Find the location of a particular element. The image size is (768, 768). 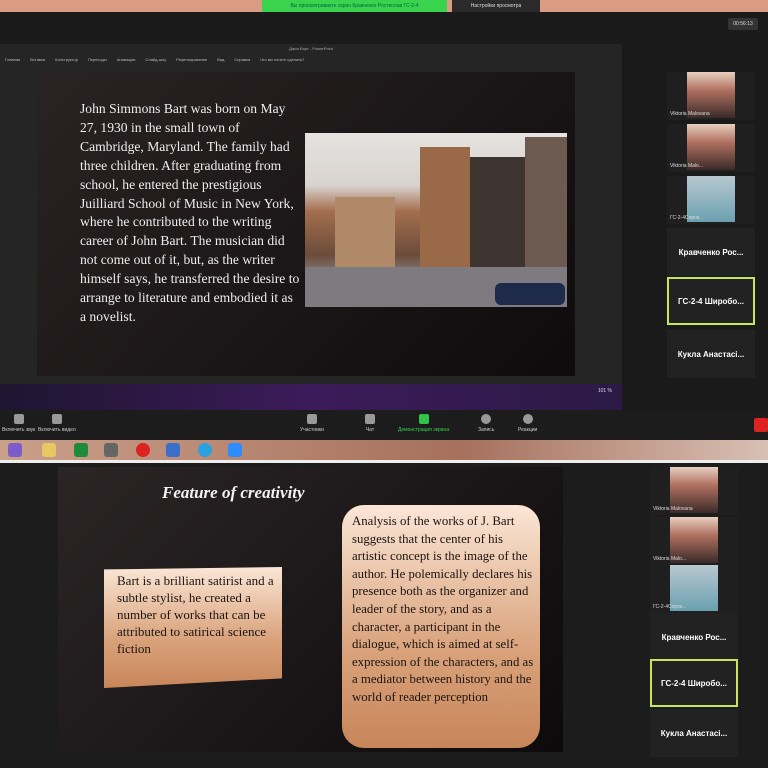

telegram-icon is located at coordinates (205, 450).